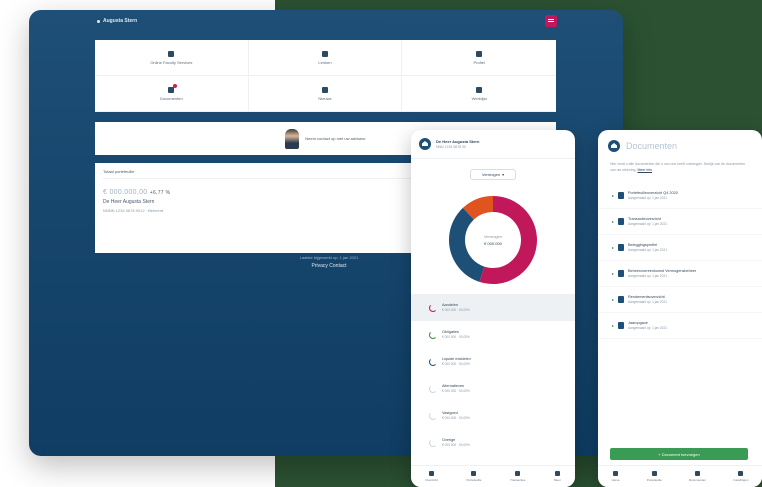  Describe the element at coordinates (493, 240) in the screenshot. I see `allocation-donut: Vermogen € 000.000` at that location.